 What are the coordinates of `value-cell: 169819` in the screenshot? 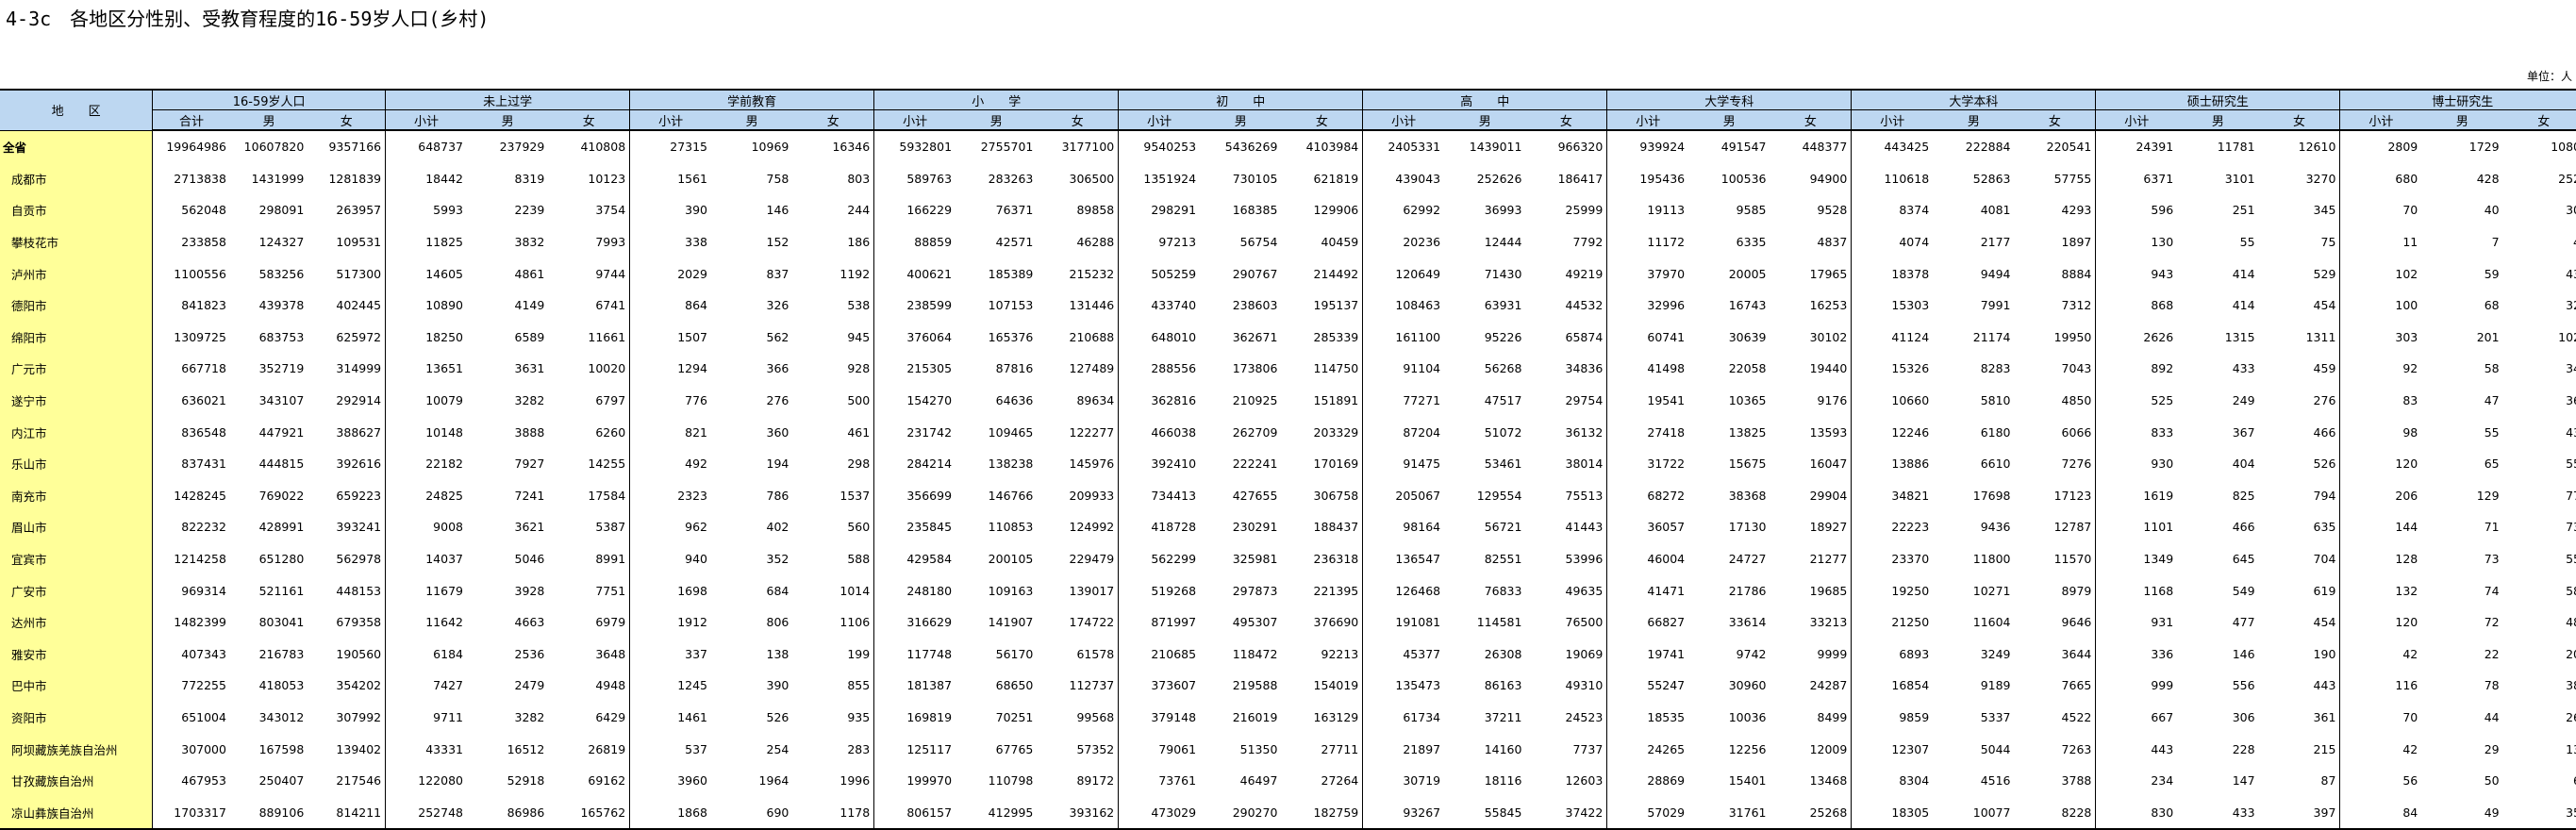 It's located at (914, 718).